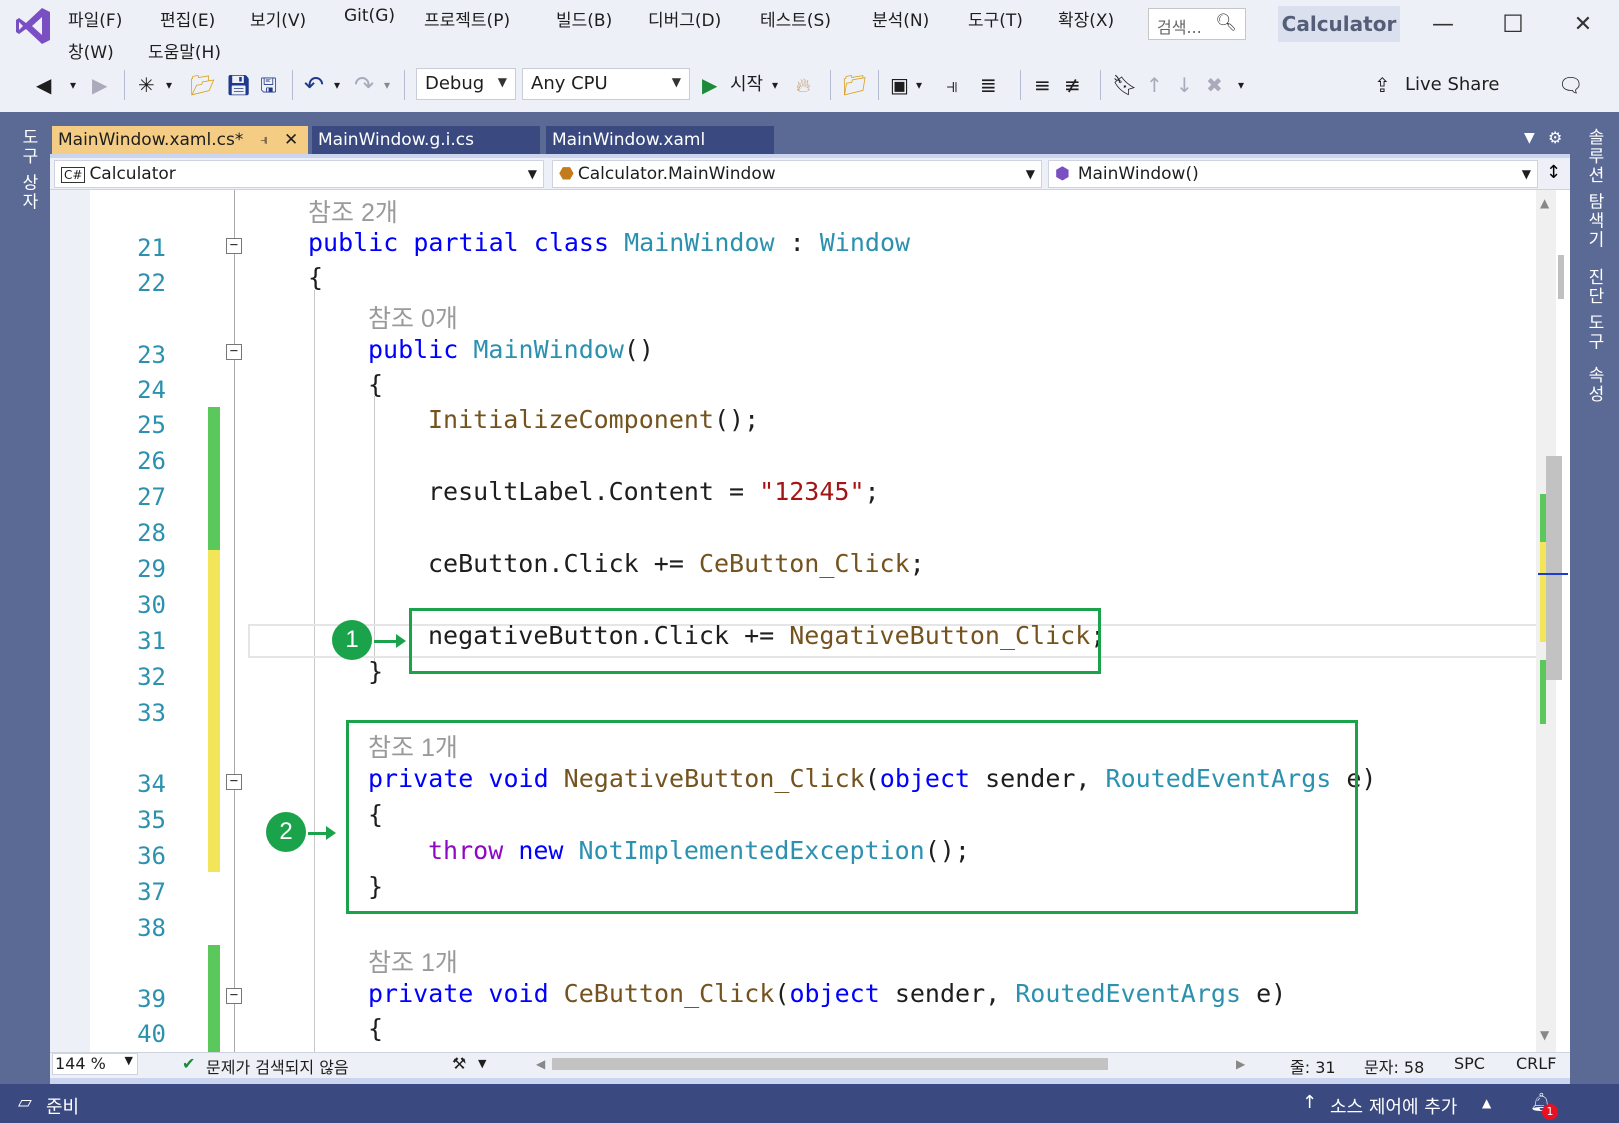 This screenshot has width=1619, height=1123. I want to click on scroll-down-icon: ▼, so click(1544, 1035).